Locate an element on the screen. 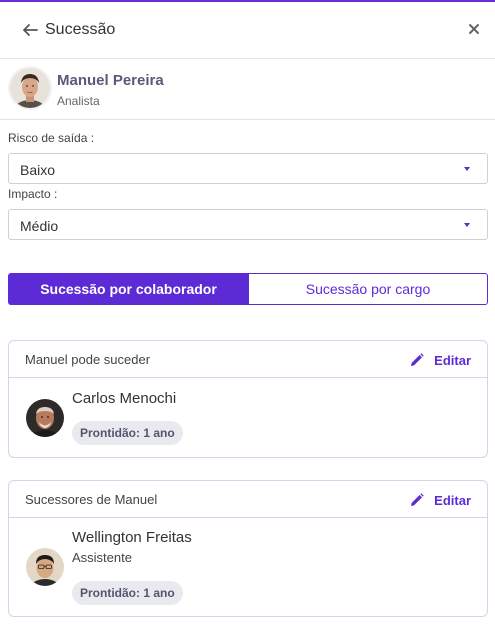  arrow-left-icon is located at coordinates (30, 30).